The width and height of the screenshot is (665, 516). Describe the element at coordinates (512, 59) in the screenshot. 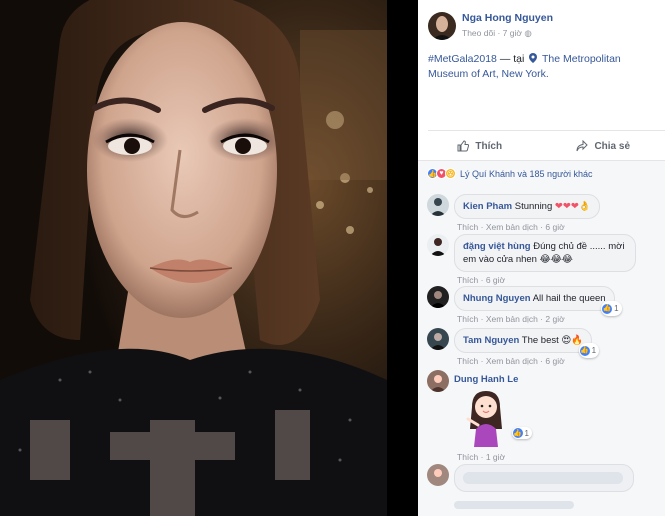

I see `location-at: — tại` at that location.